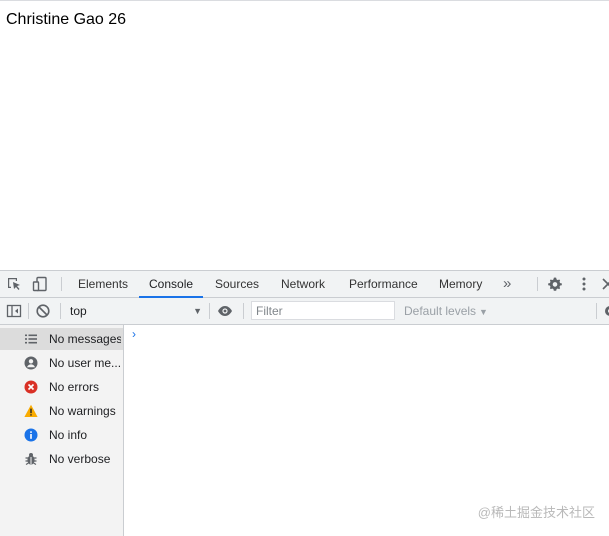 This screenshot has height=536, width=609. I want to click on sidebar-item-errors: No errors, so click(61, 387).